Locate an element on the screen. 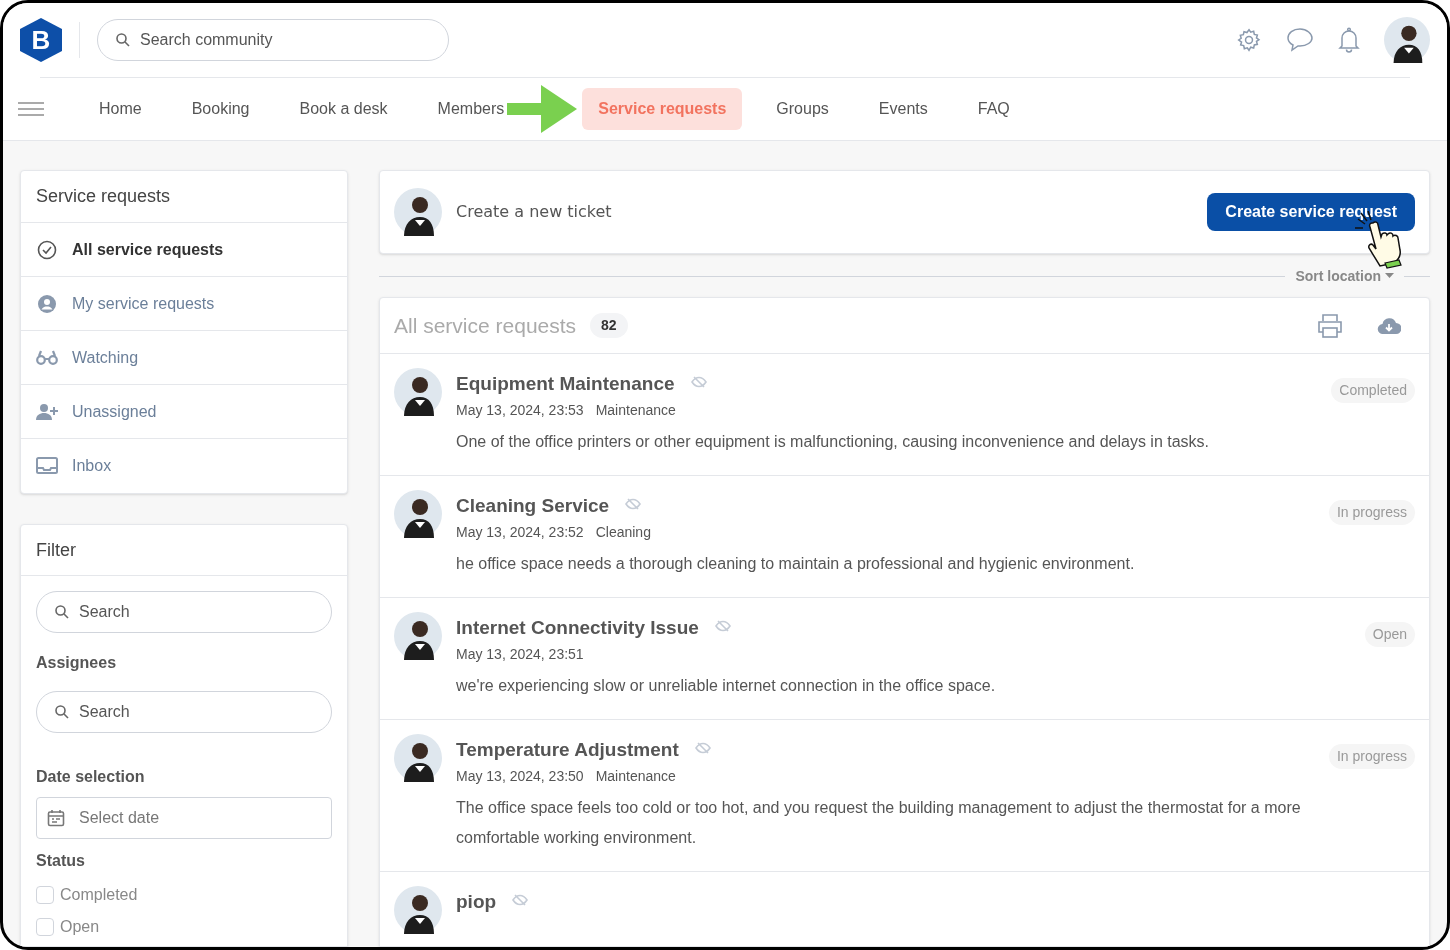  sidebar-item: My service requests is located at coordinates (143, 303).